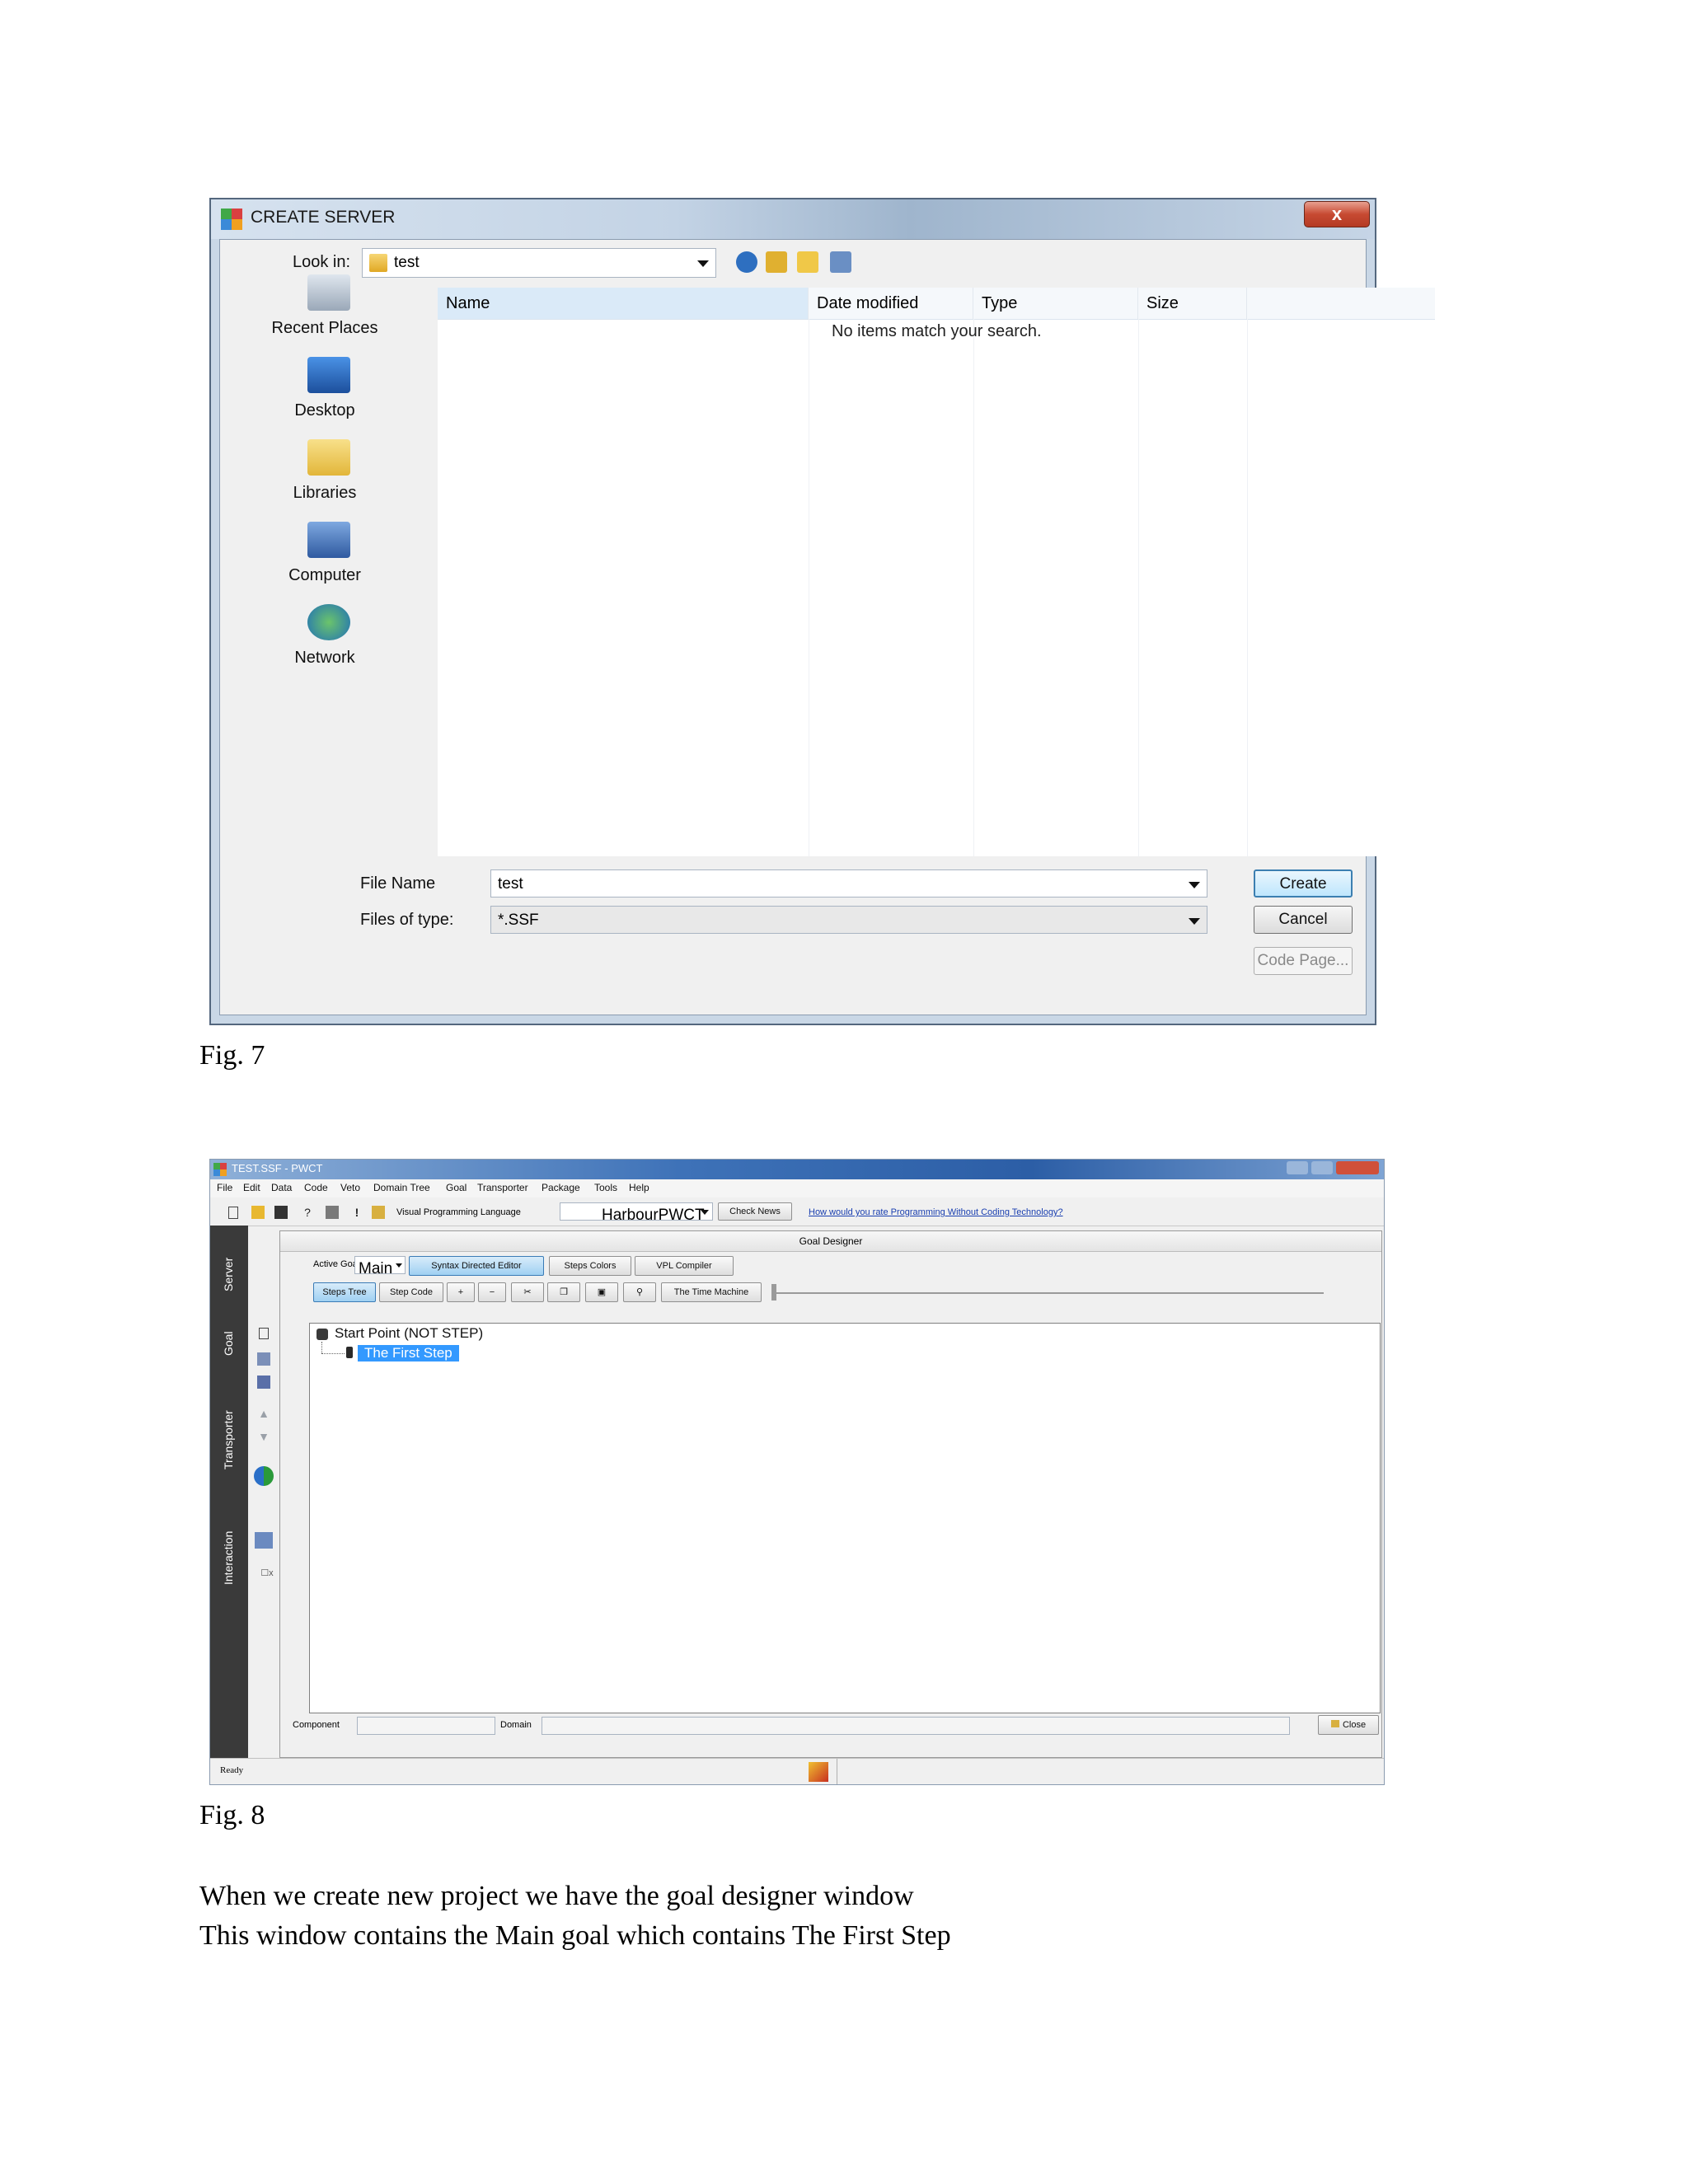  What do you see at coordinates (229, 1492) in the screenshot?
I see `vertical-tab-bar: Server Goal Transporter Interaction` at bounding box center [229, 1492].